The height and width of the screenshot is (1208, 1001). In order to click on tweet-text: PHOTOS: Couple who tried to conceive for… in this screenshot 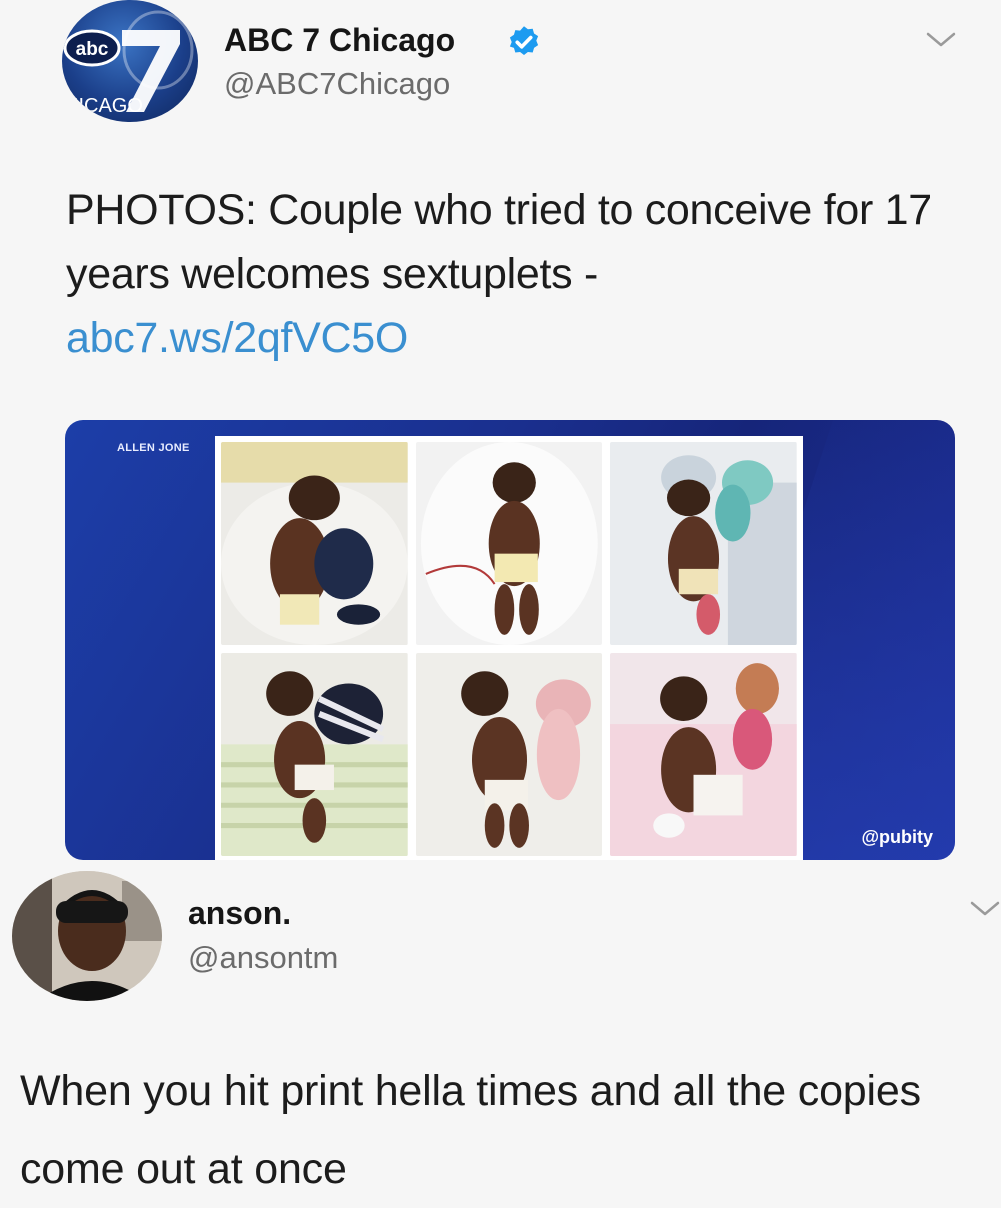, I will do `click(506, 274)`.